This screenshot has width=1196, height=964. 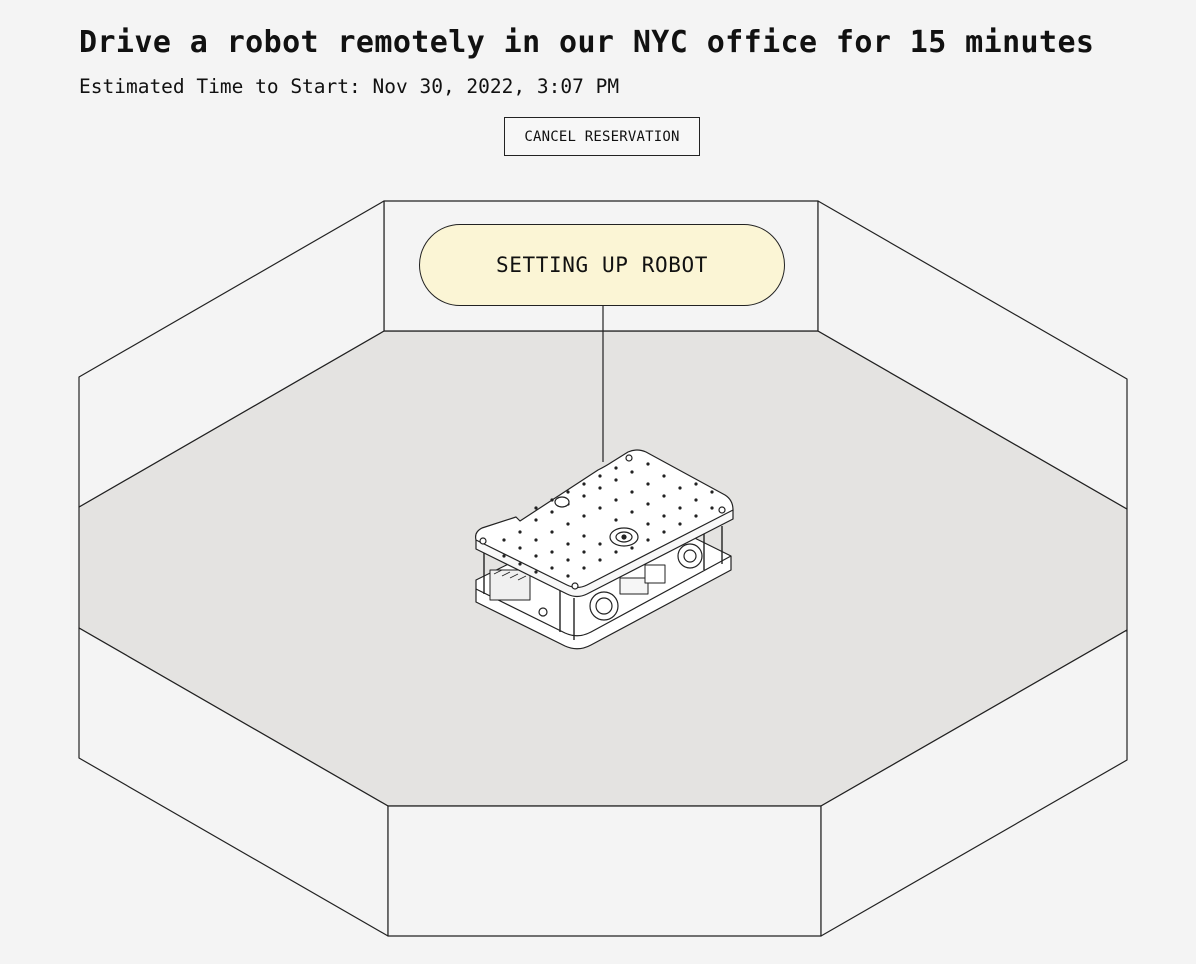 I want to click on robot-status-label: SETTING UP ROBOT, so click(x=602, y=265).